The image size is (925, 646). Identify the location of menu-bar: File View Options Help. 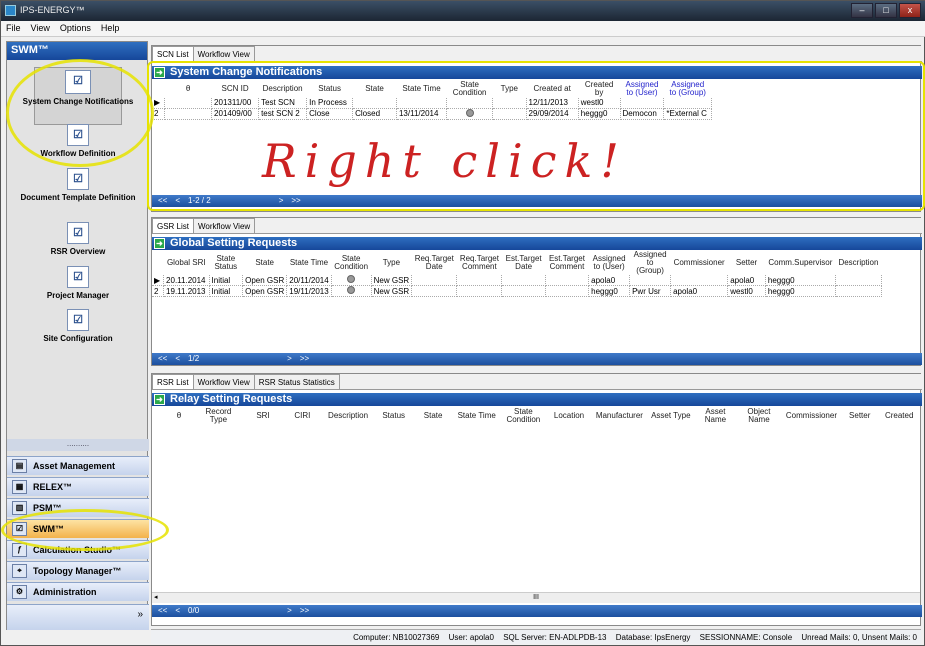
(463, 29).